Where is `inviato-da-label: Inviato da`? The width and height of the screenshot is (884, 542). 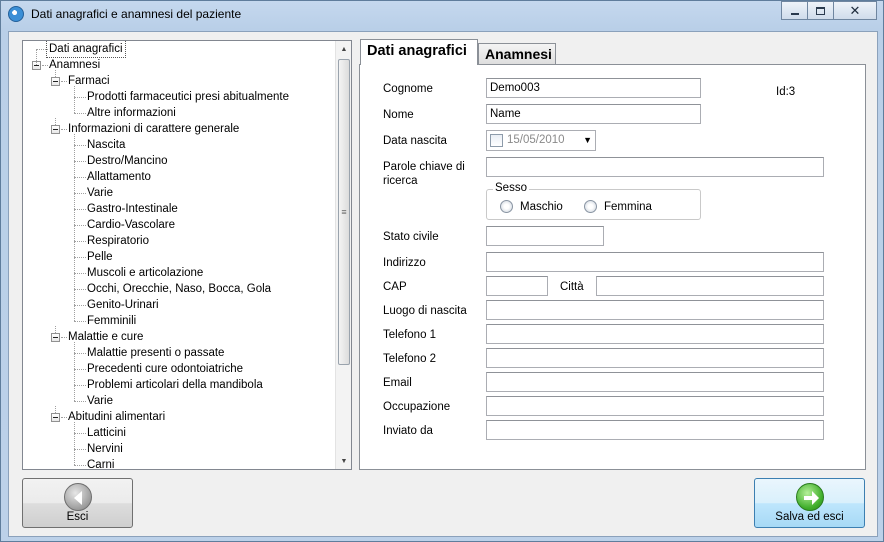
inviato-da-label: Inviato da is located at coordinates (408, 431).